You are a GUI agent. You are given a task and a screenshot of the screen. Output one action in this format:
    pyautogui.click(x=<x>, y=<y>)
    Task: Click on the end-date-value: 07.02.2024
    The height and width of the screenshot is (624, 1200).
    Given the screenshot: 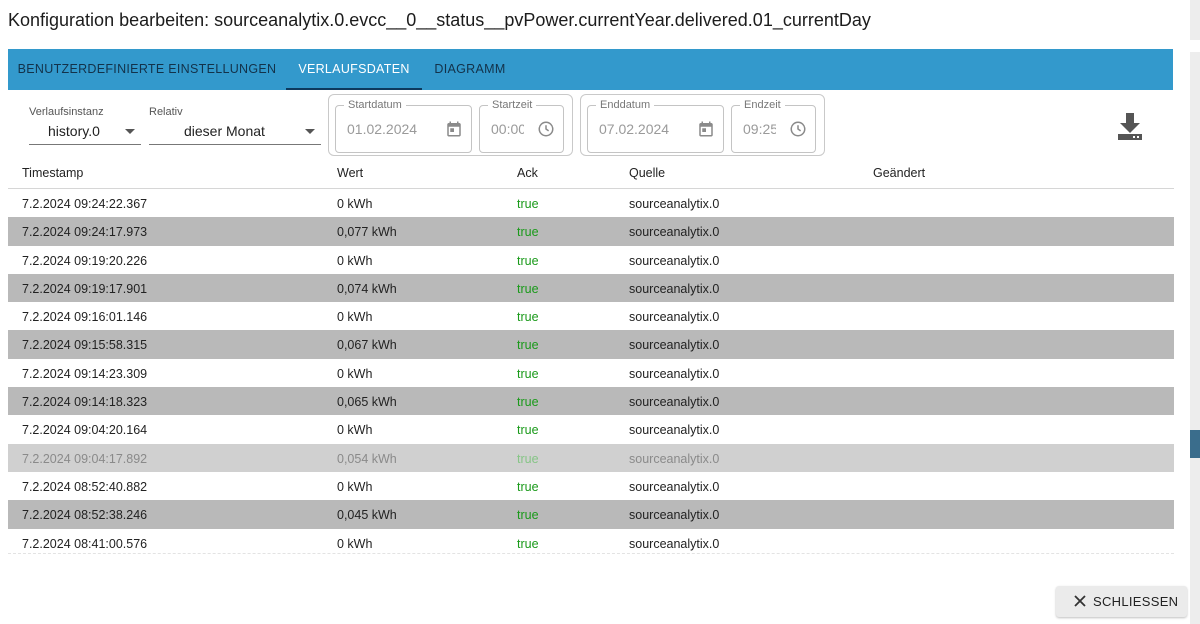 What is the action you would take?
    pyautogui.click(x=634, y=129)
    